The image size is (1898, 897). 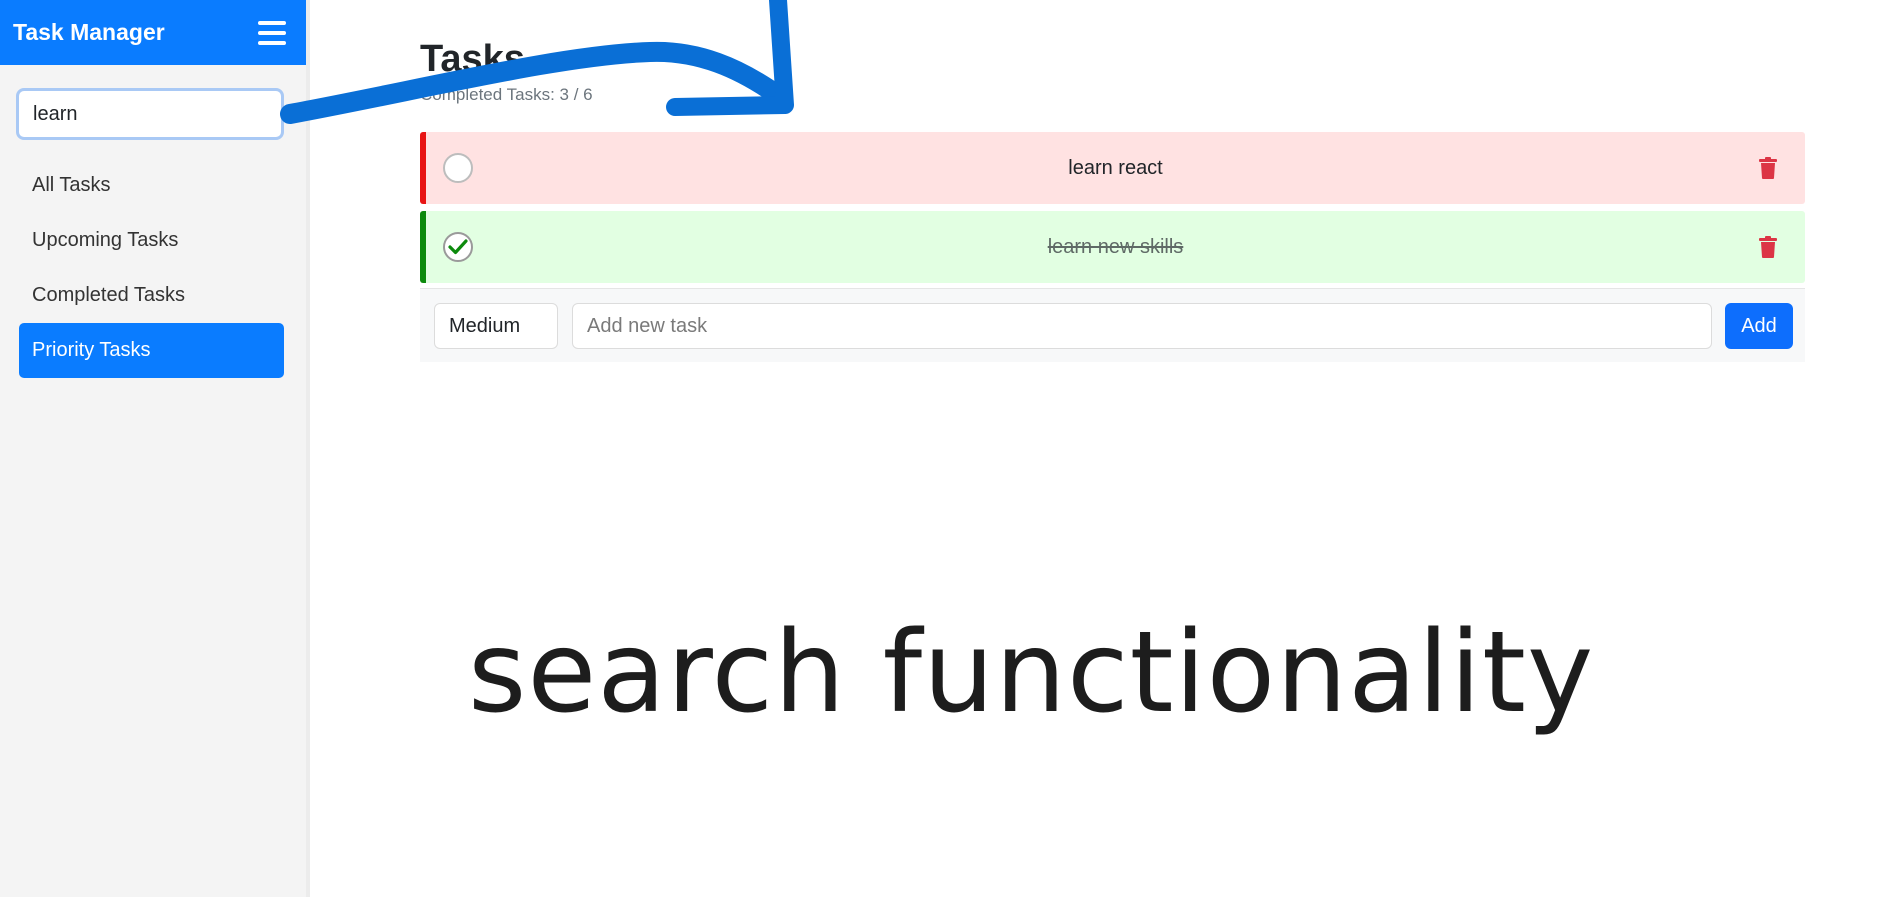 What do you see at coordinates (151, 185) in the screenshot?
I see `nav-item-all-tasks: All Tasks` at bounding box center [151, 185].